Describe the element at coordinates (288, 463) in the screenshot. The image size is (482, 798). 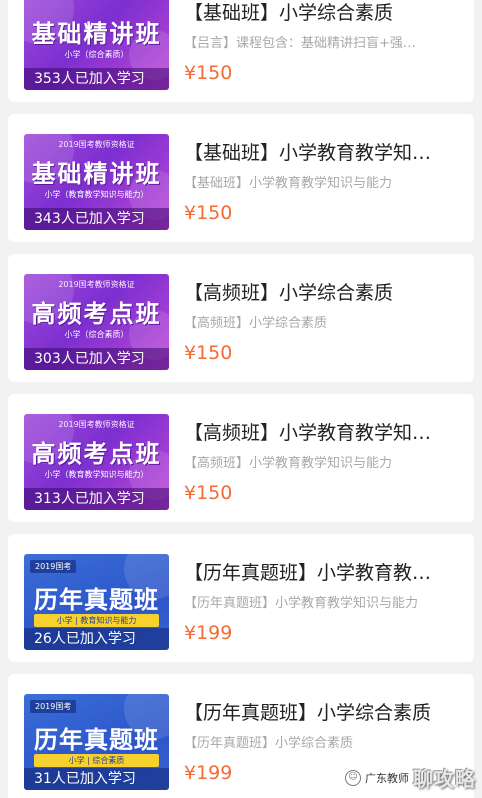
I see `course-description: 【高频班】小学教育教学知识与能力` at that location.